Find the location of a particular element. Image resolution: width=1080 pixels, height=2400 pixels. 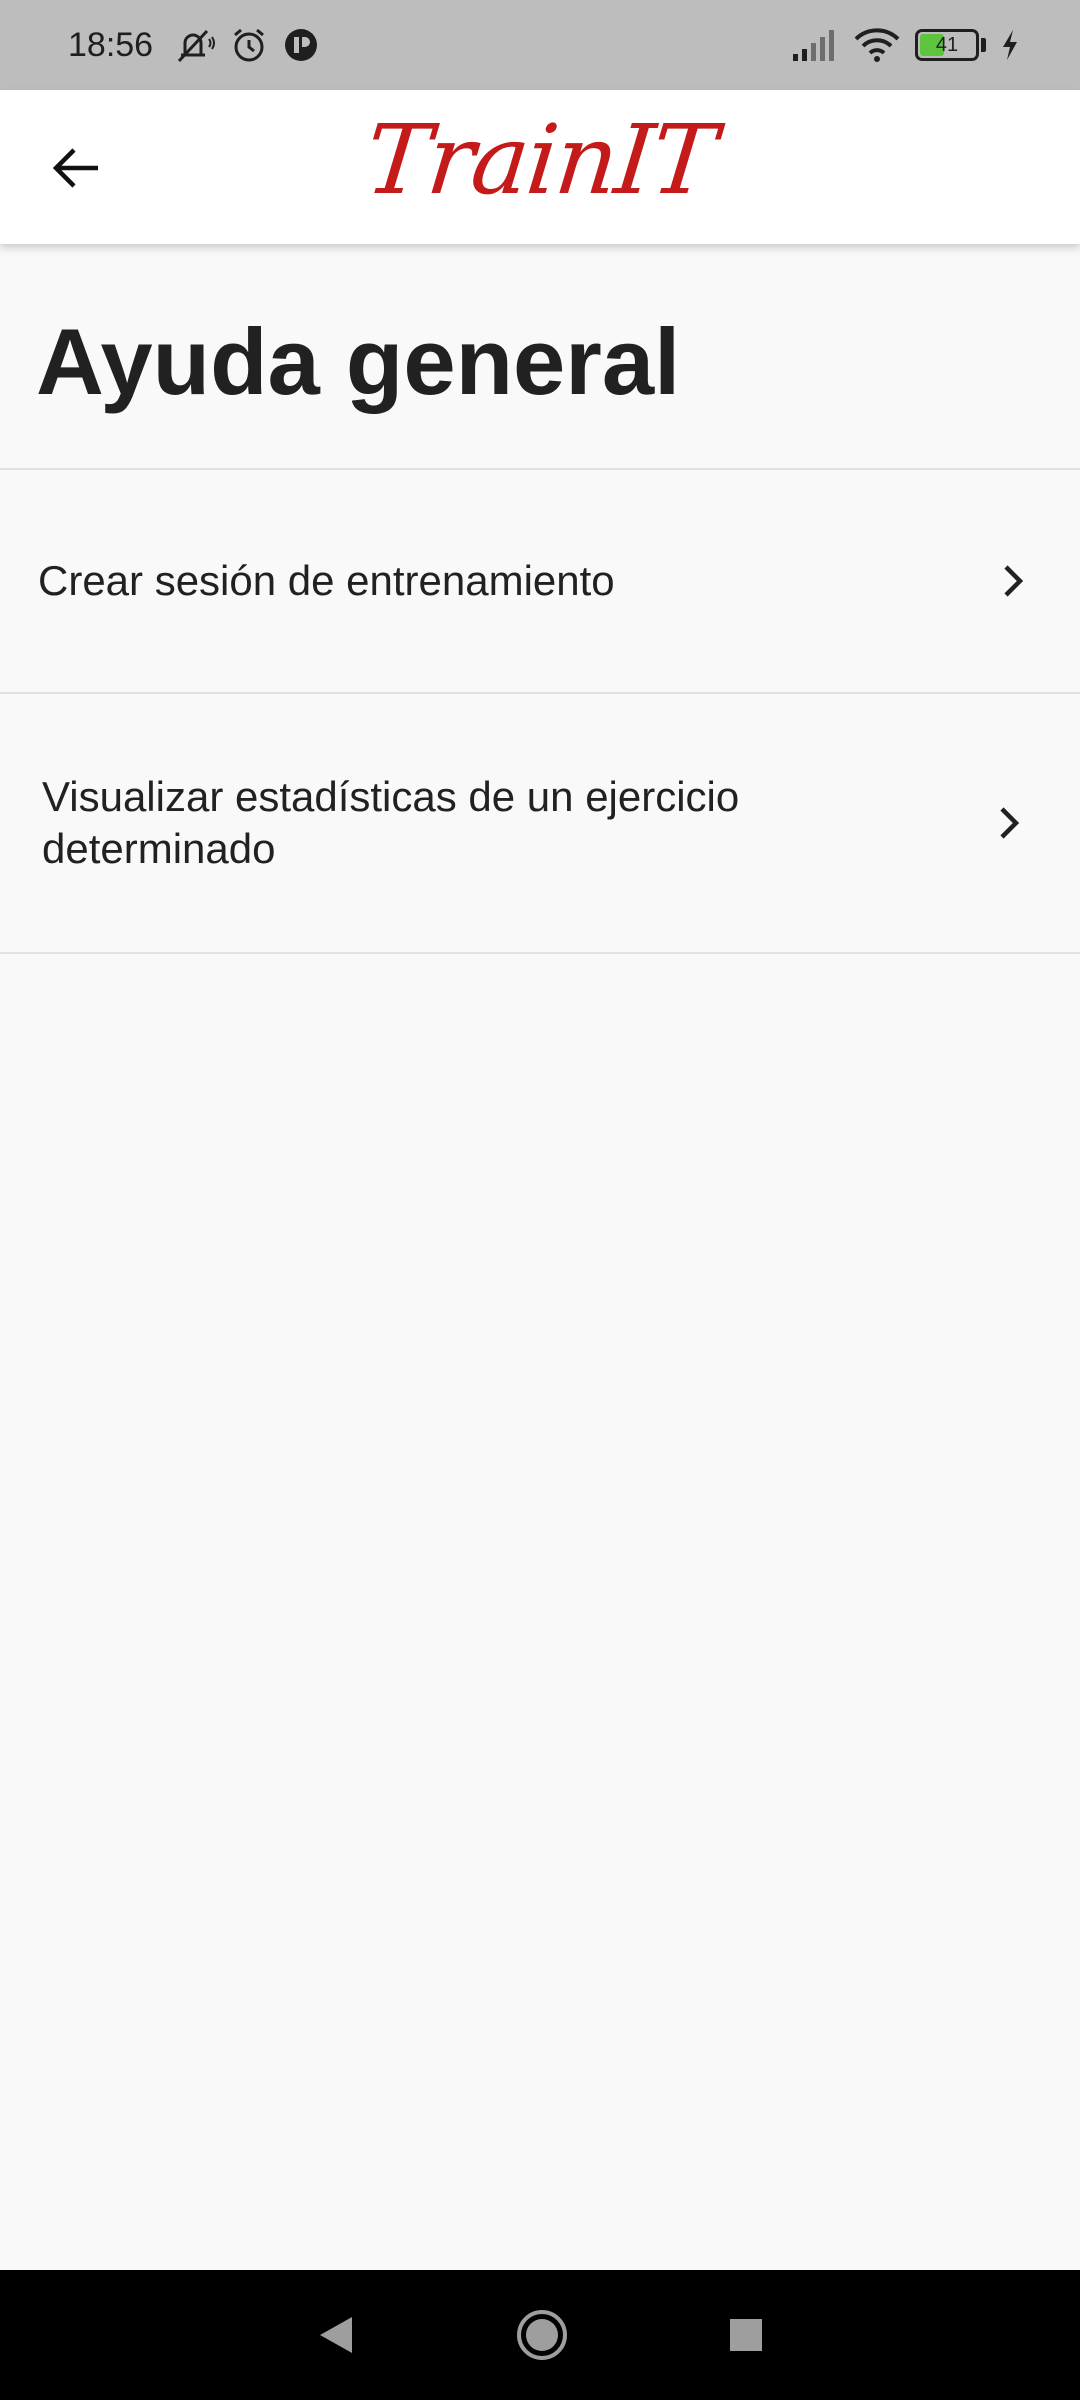

wifi-icon is located at coordinates (877, 45).